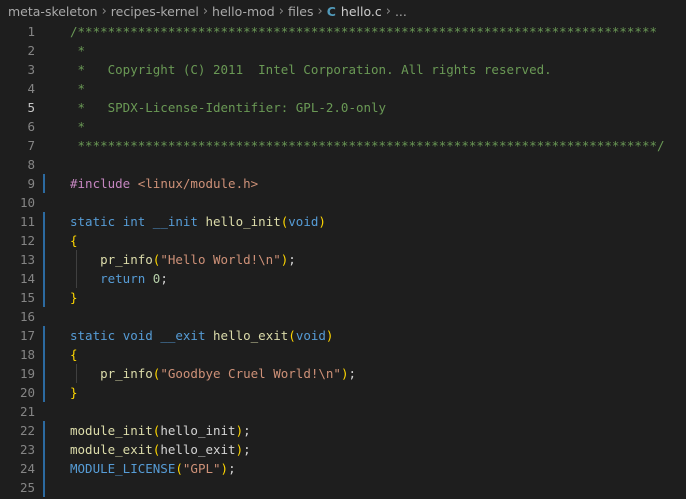  What do you see at coordinates (111, 449) in the screenshot?
I see `function-token: module_exit` at bounding box center [111, 449].